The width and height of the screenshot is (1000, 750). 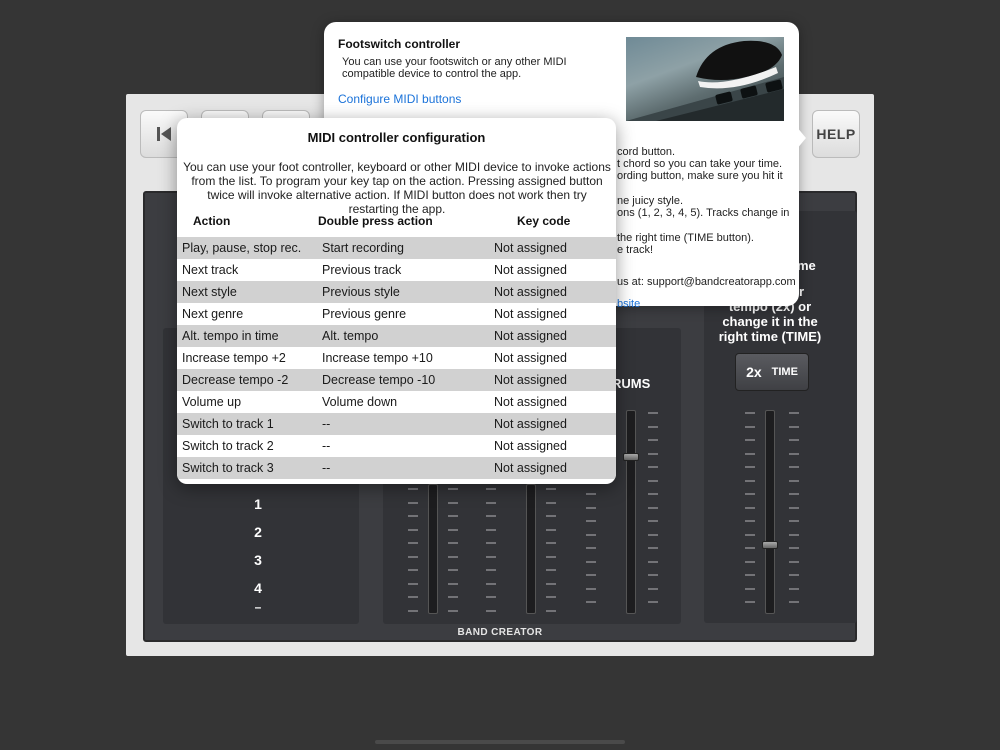 What do you see at coordinates (705, 79) in the screenshot?
I see `footswitch-photo` at bounding box center [705, 79].